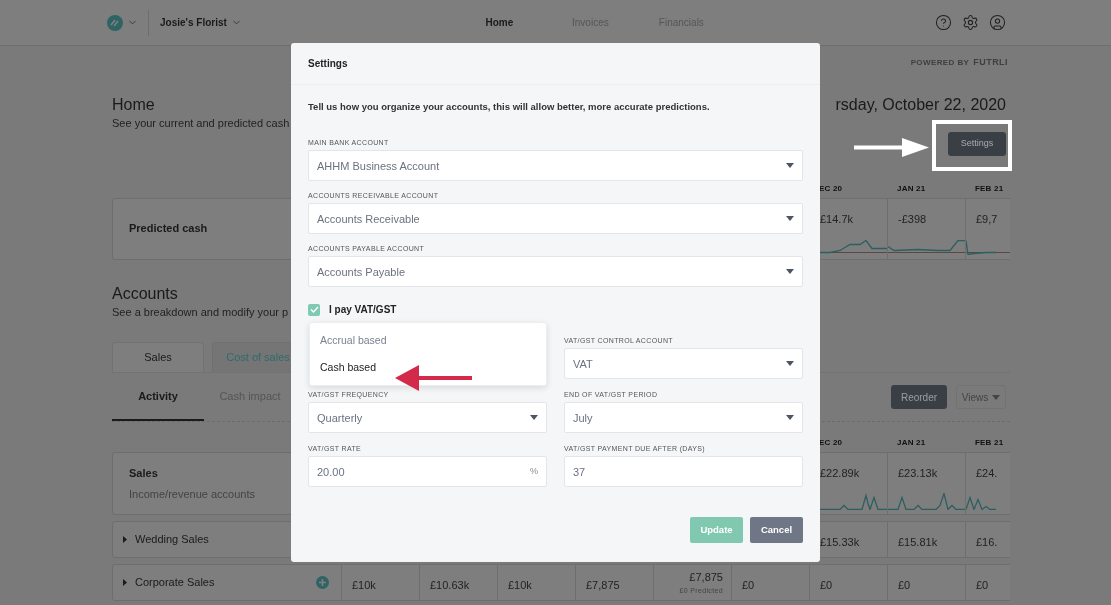 This screenshot has width=1111, height=605. What do you see at coordinates (145, 293) in the screenshot?
I see `section-title: Accounts` at bounding box center [145, 293].